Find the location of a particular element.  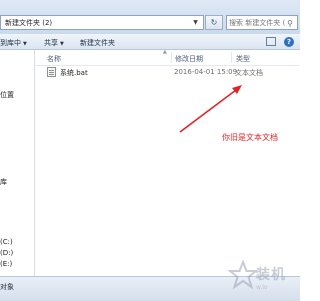

refresh-icon: ↻ is located at coordinates (214, 22).